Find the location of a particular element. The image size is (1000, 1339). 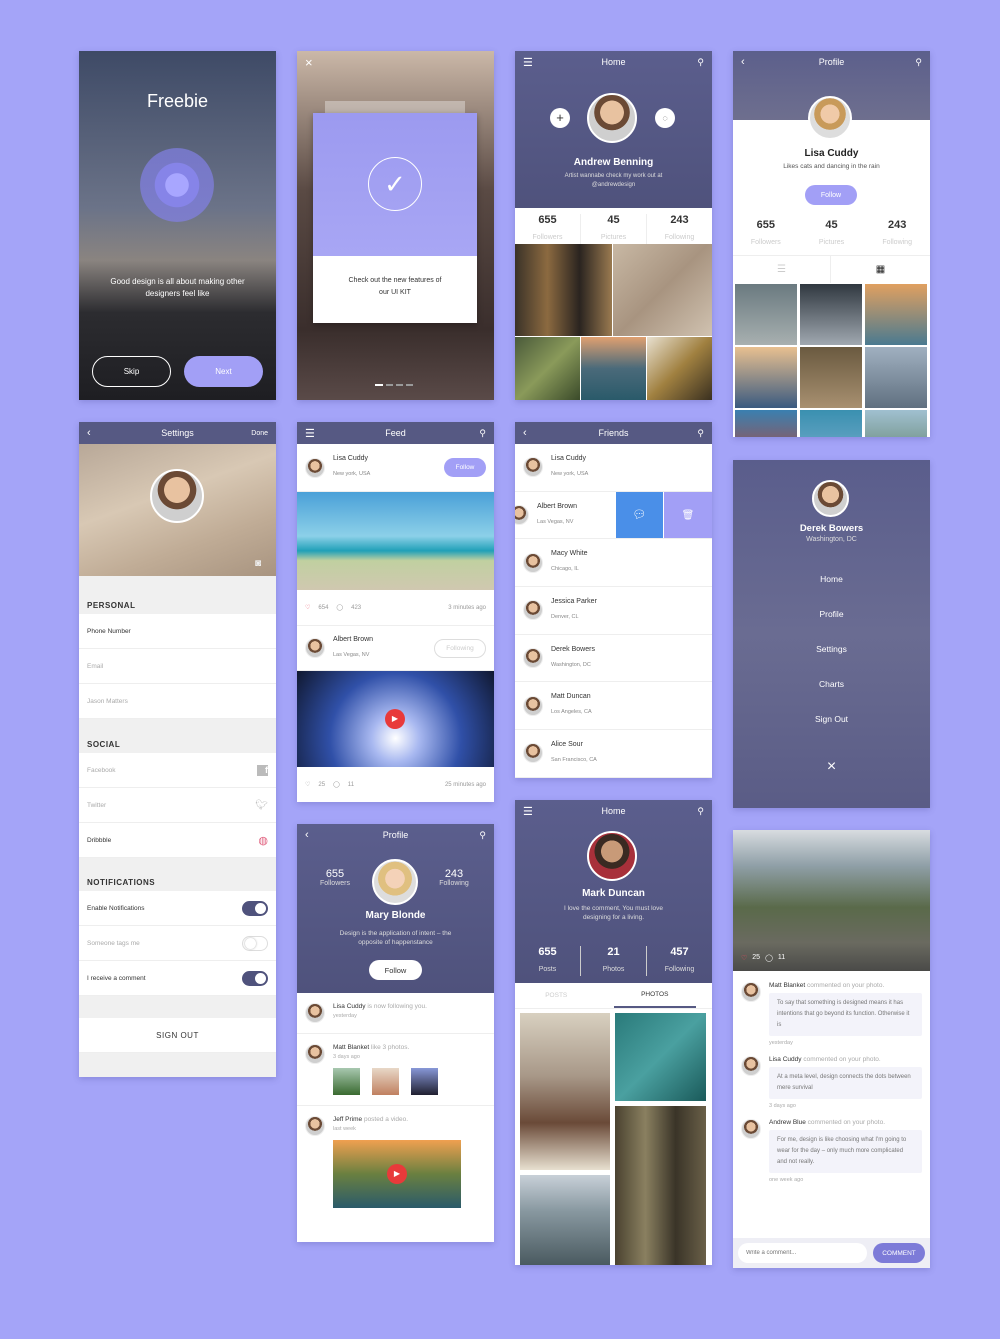

post-photo-van is located at coordinates (395, 541).